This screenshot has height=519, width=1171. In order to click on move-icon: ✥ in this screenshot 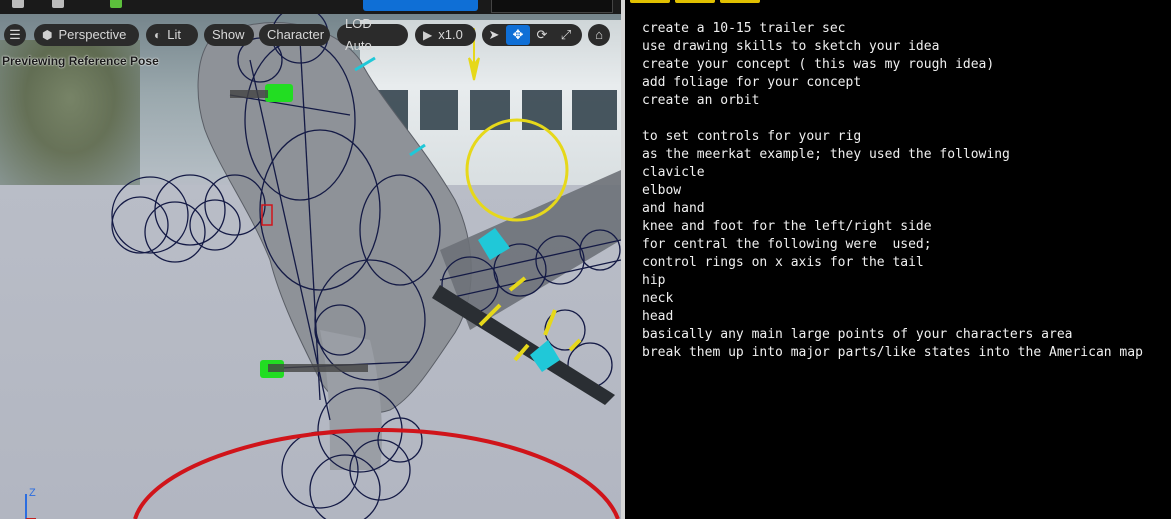, I will do `click(518, 35)`.